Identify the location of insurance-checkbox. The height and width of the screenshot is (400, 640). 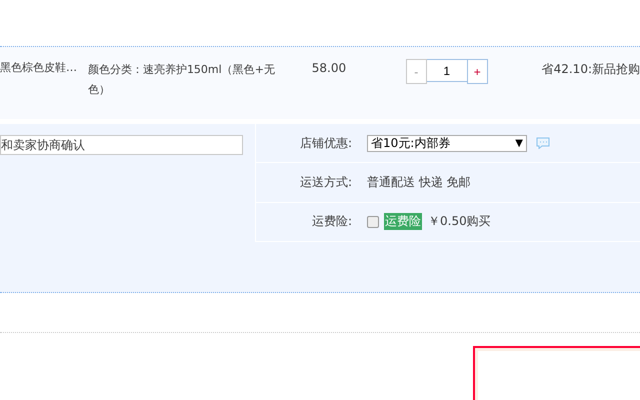
(373, 222).